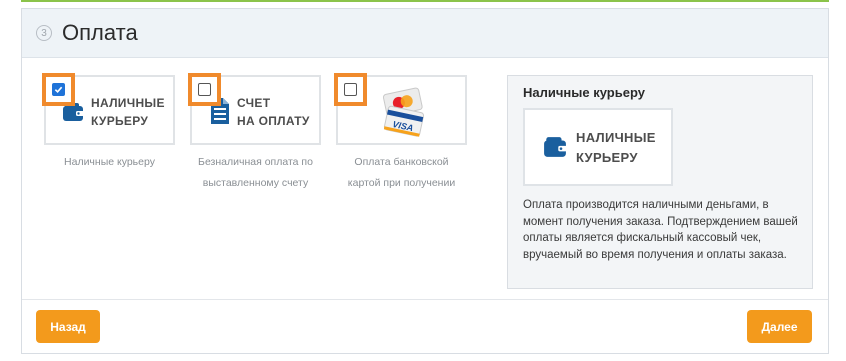  Describe the element at coordinates (68, 326) in the screenshot. I see `back-button: Назад` at that location.